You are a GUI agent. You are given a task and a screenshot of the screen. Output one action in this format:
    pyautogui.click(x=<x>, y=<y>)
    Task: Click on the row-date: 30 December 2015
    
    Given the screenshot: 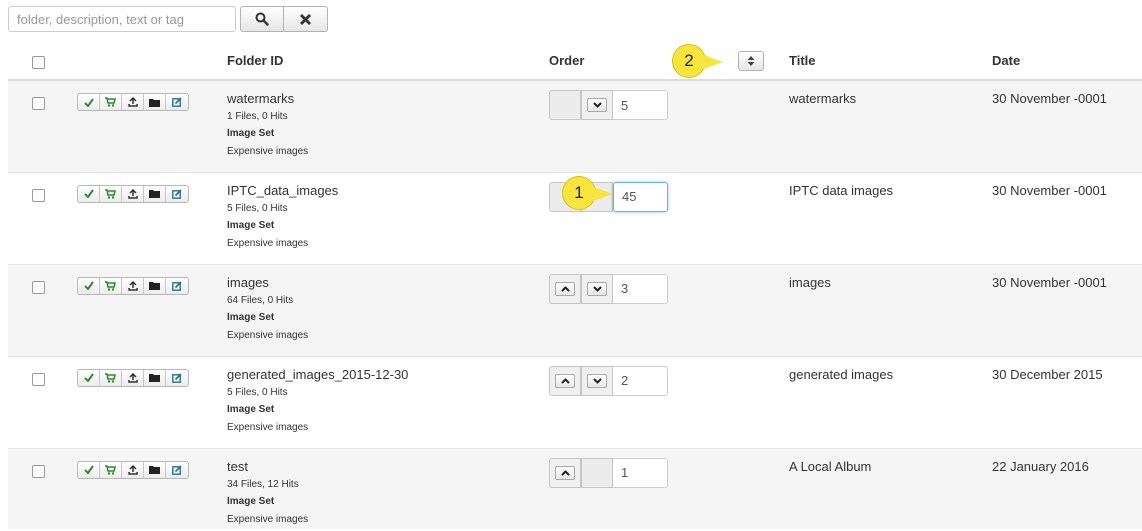 What is the action you would take?
    pyautogui.click(x=1047, y=374)
    